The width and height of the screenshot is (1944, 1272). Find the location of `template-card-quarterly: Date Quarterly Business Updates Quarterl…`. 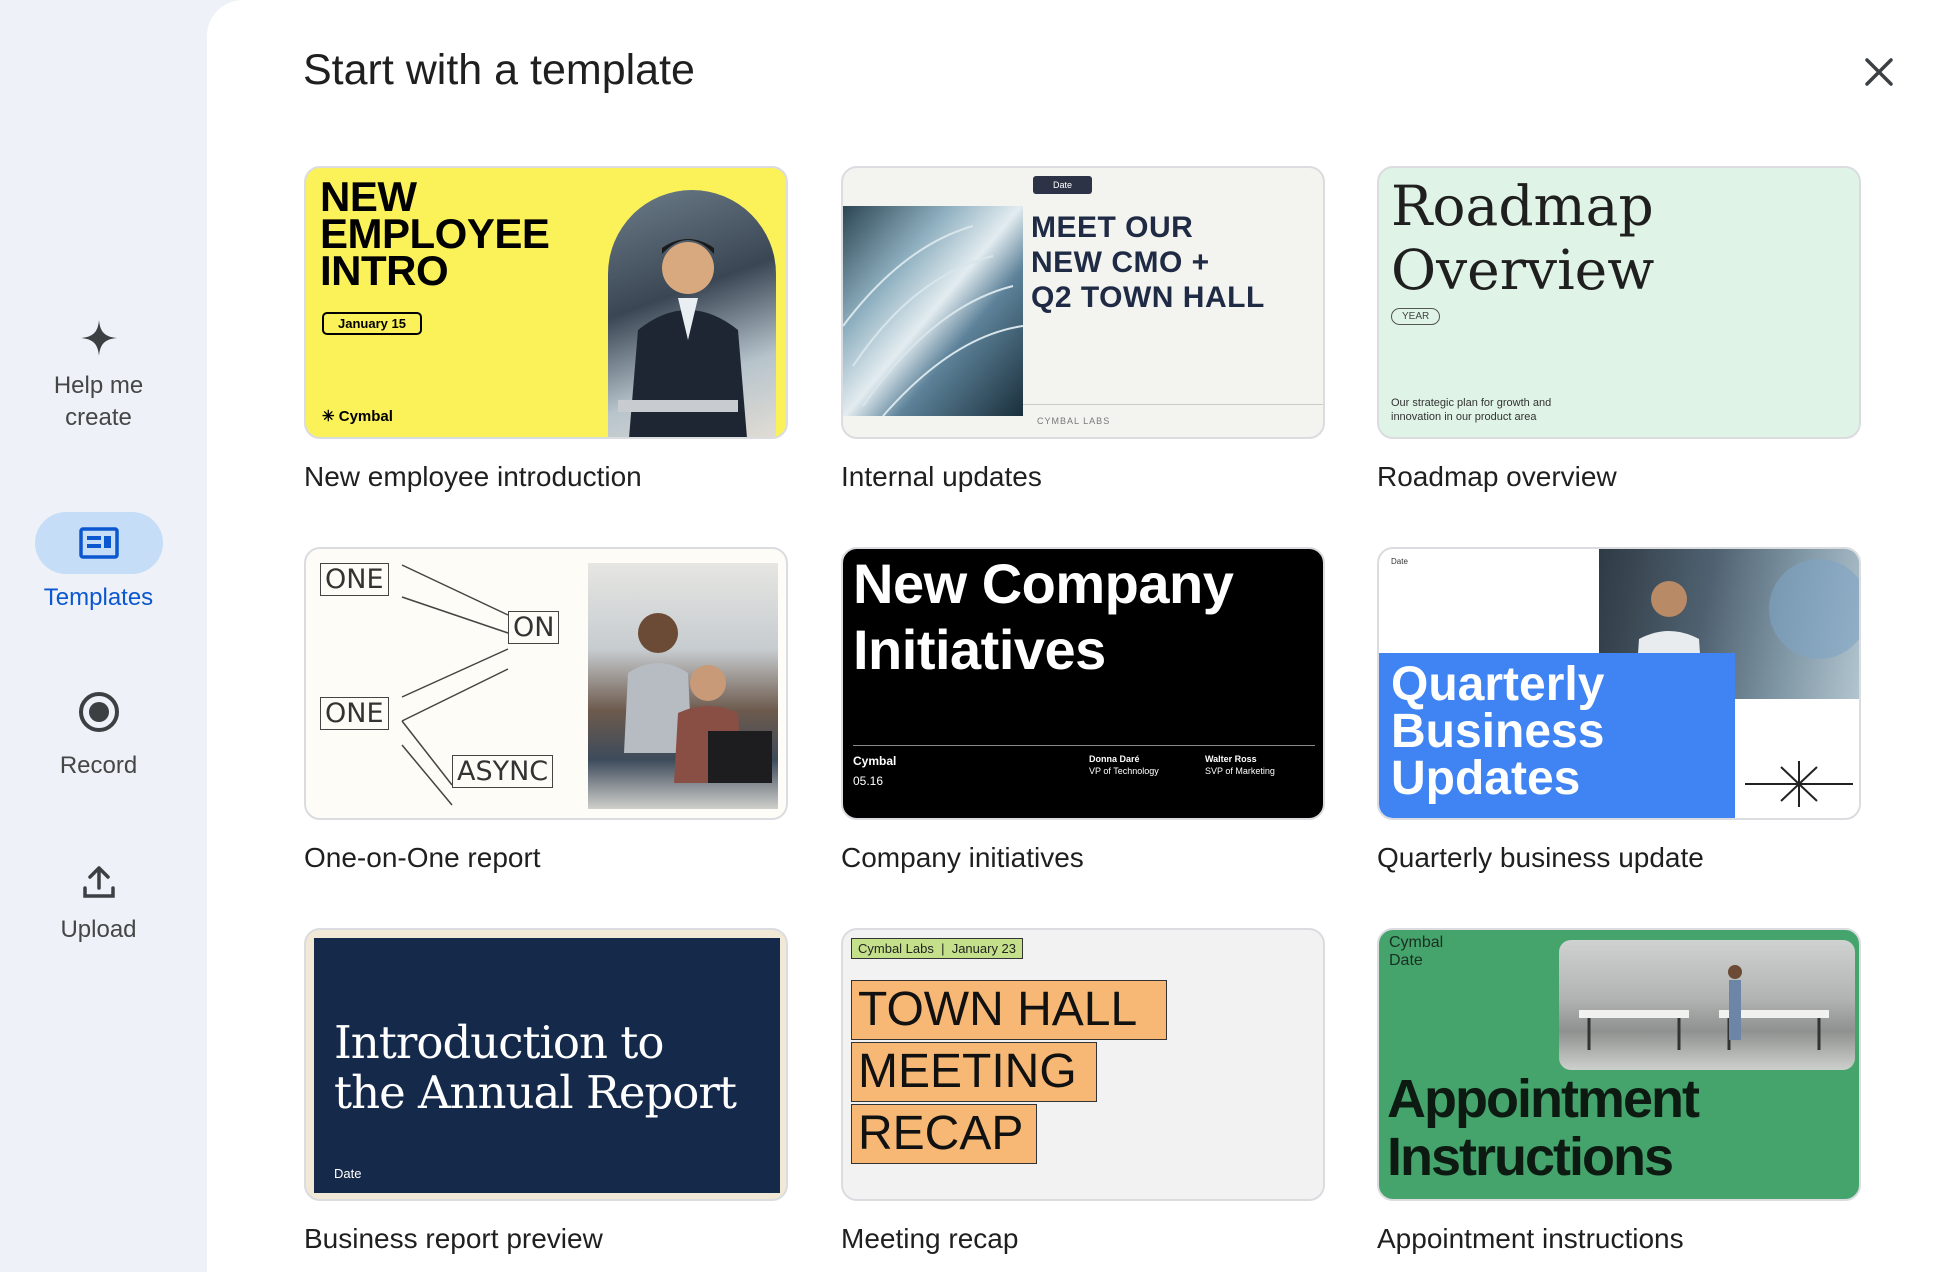

template-card-quarterly: Date Quarterly Business Updates Quarterl… is located at coordinates (1619, 710).